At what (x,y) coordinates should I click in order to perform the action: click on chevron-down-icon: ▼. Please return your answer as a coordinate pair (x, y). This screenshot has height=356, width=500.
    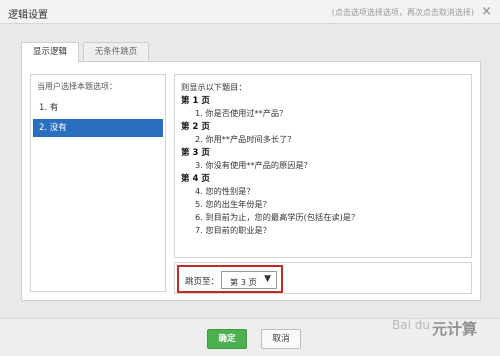
    Looking at the image, I should click on (267, 279).